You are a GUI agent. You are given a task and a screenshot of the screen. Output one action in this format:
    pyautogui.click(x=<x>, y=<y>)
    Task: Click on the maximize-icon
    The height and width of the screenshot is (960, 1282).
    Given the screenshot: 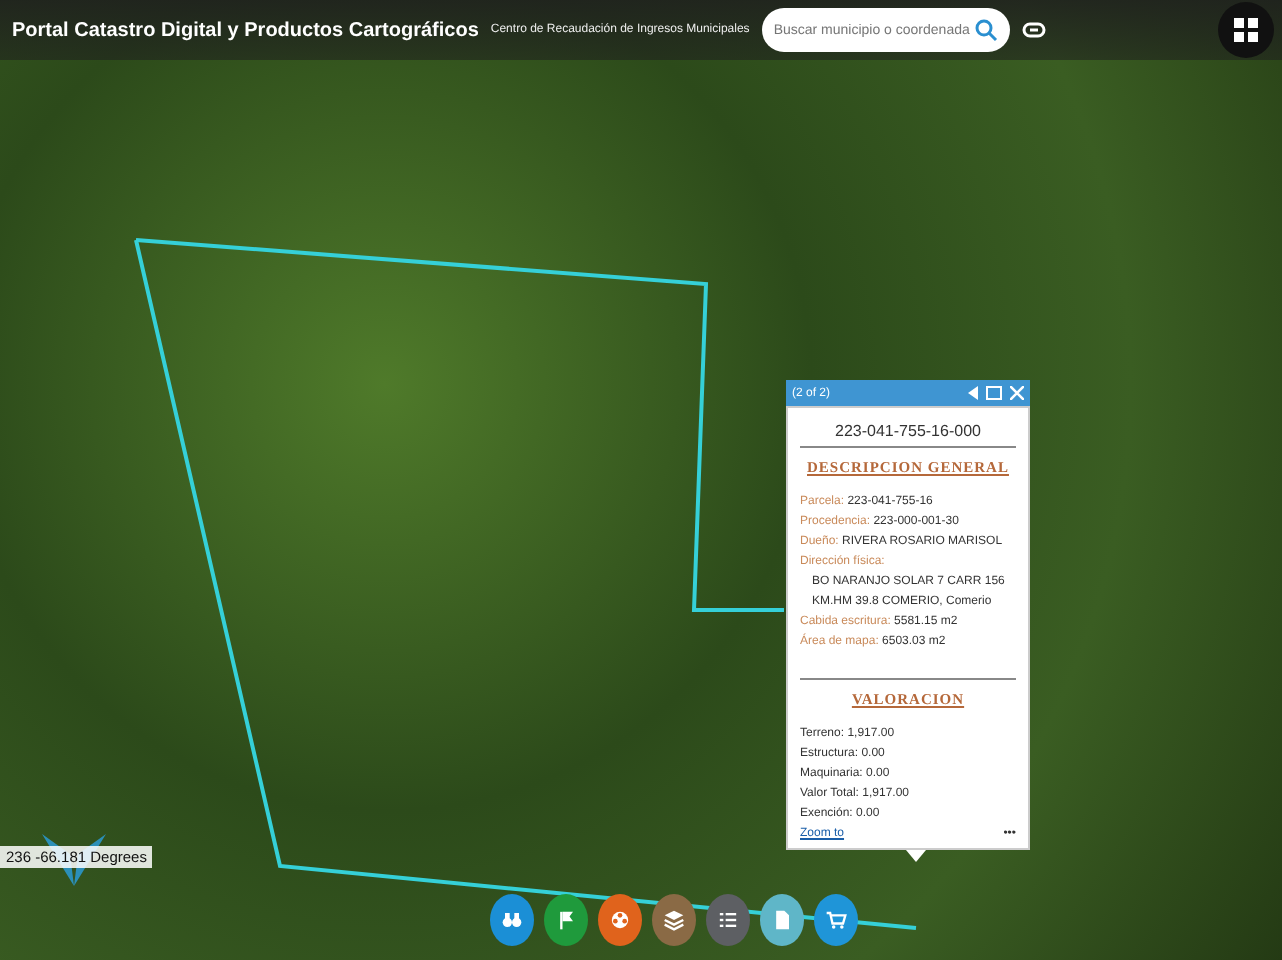 What is the action you would take?
    pyautogui.click(x=994, y=393)
    